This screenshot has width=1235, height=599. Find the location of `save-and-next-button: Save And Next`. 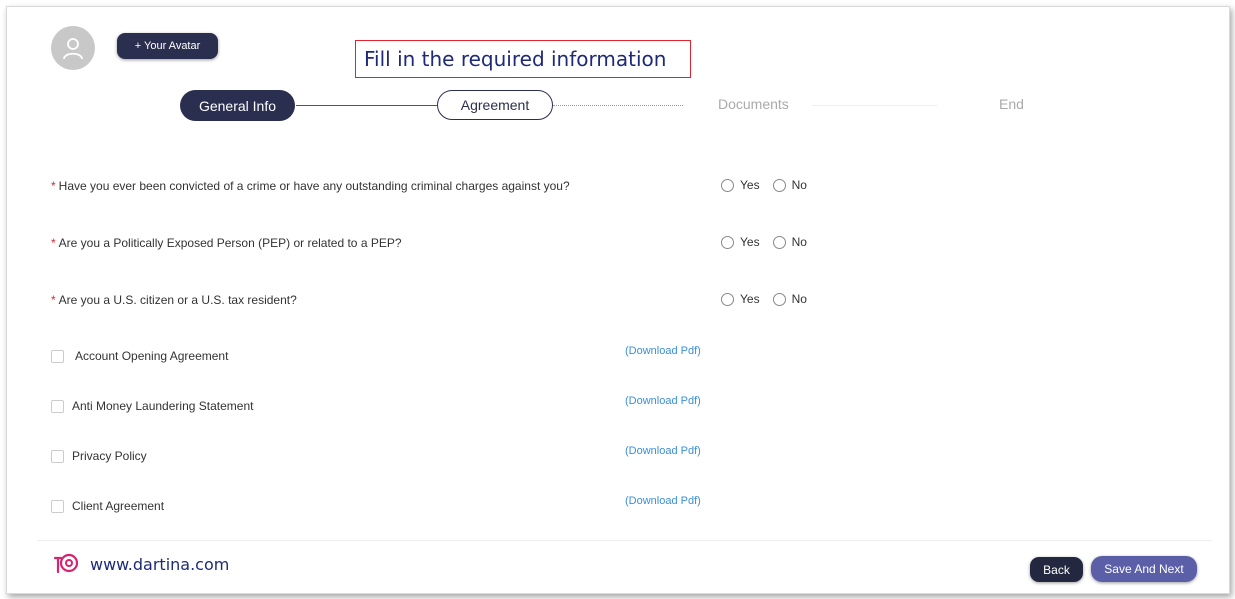

save-and-next-button: Save And Next is located at coordinates (1144, 569).